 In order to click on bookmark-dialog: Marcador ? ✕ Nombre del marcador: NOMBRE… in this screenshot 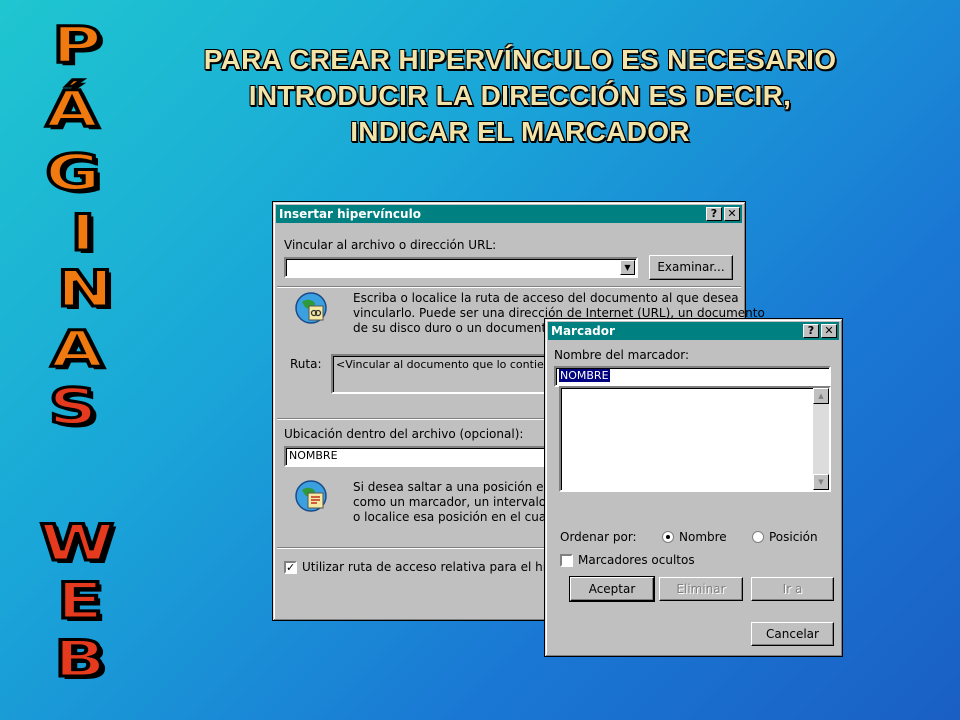, I will do `click(693, 487)`.